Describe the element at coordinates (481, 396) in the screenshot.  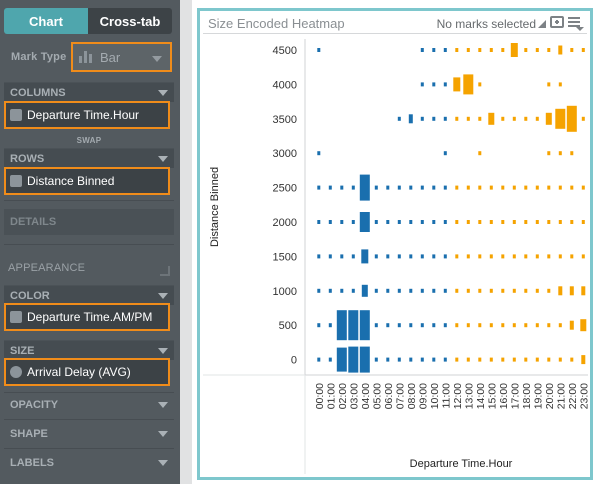
I see `x-tick-label: 14:00` at that location.